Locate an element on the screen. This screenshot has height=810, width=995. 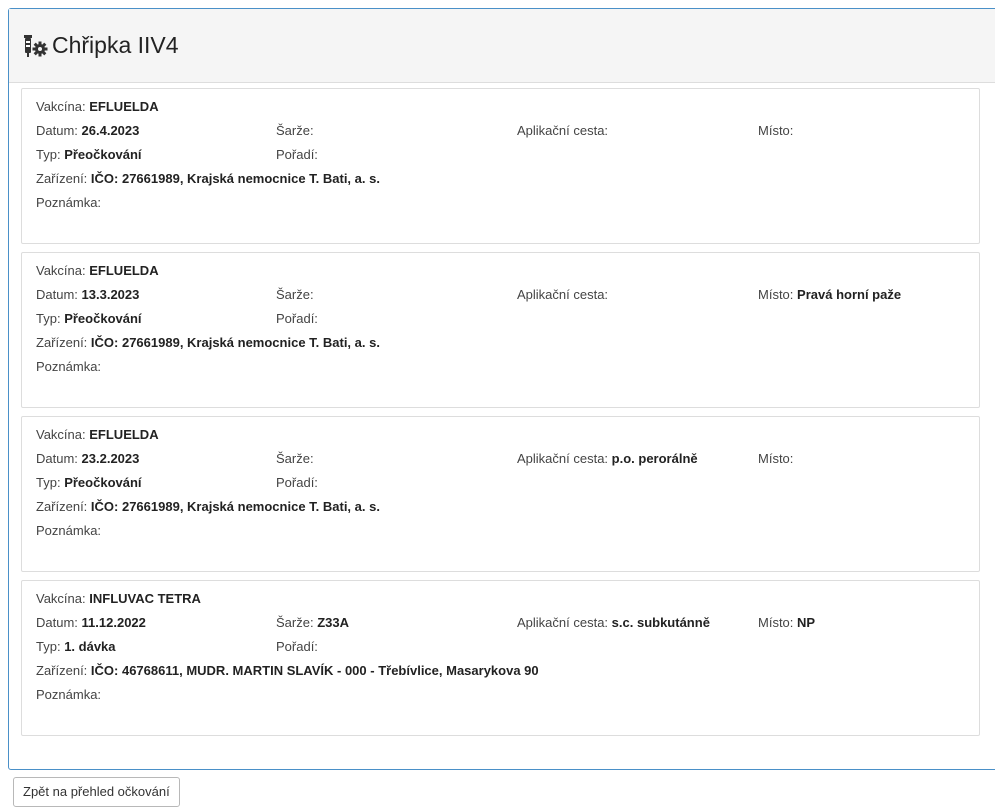
batch-field: Šarže: Z33A is located at coordinates (312, 623).